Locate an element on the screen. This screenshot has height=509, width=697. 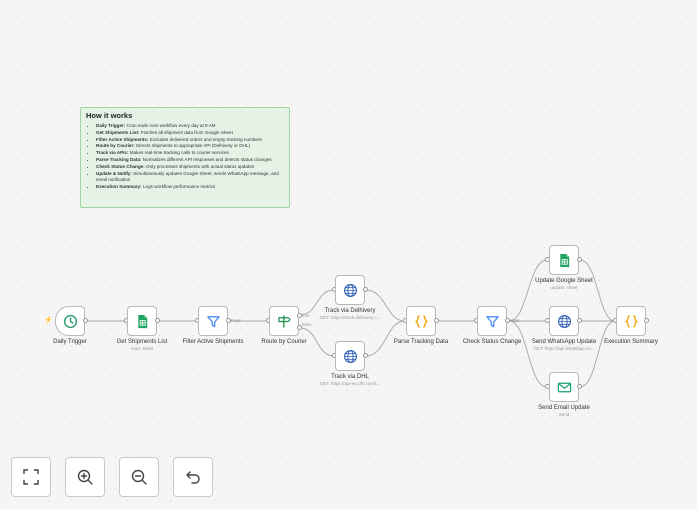
email-icon is located at coordinates (564, 387).